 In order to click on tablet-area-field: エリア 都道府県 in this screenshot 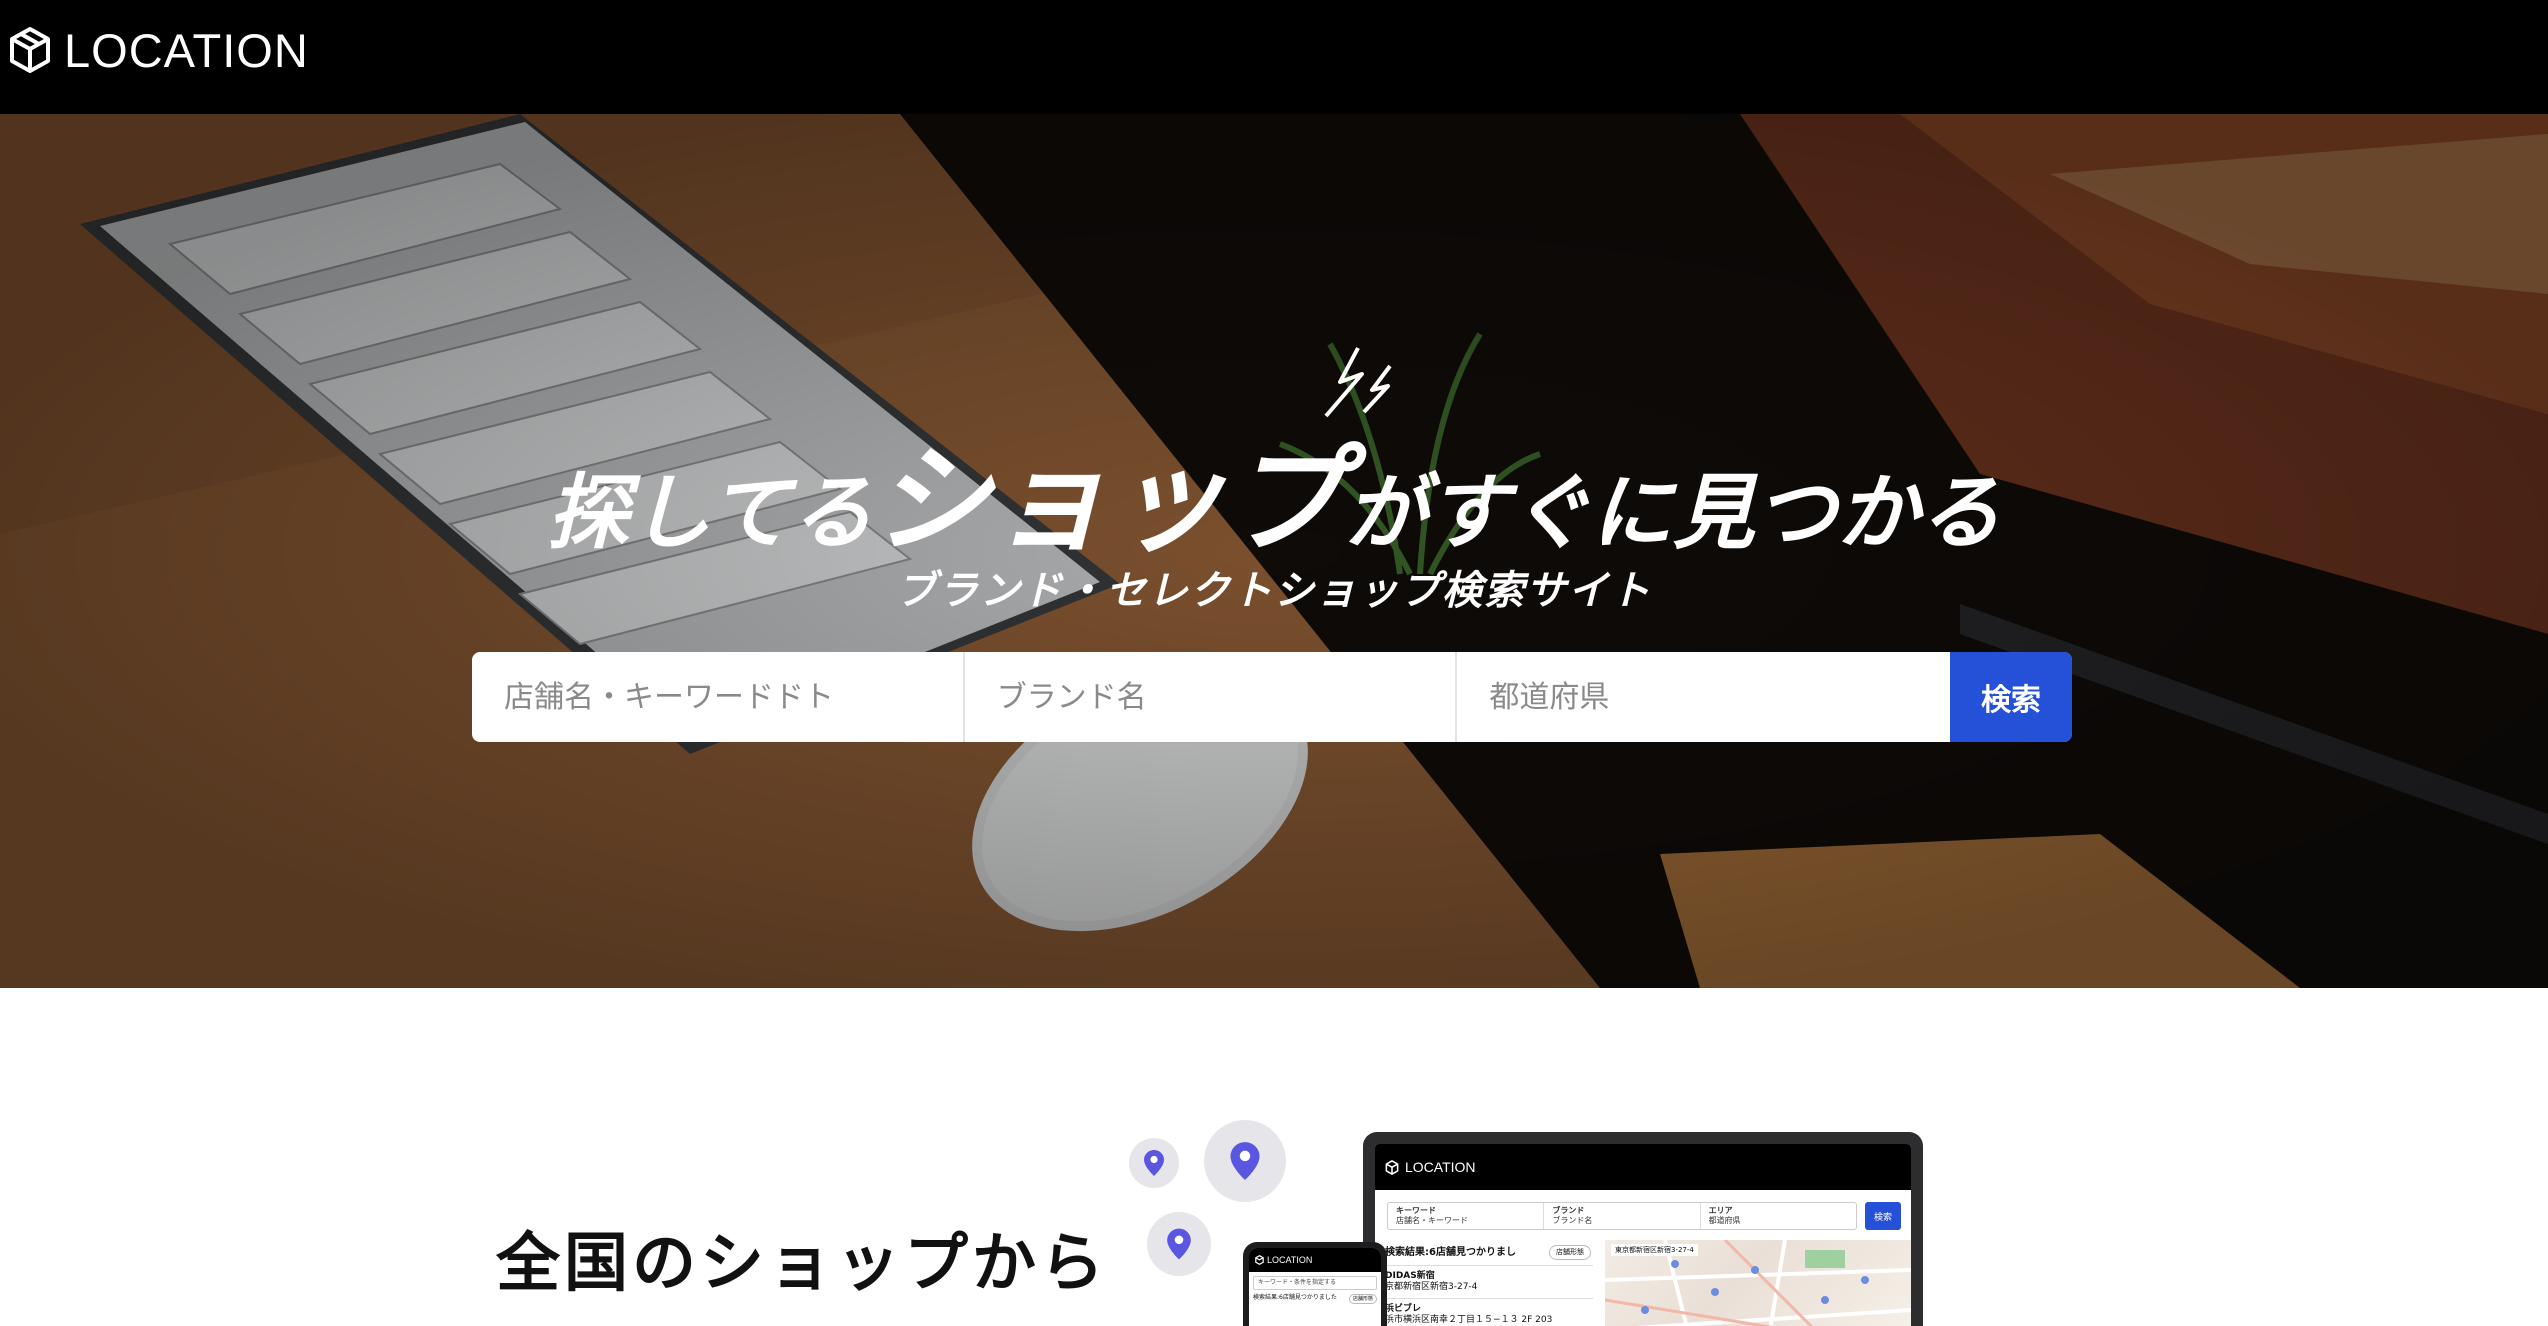, I will do `click(1778, 1216)`.